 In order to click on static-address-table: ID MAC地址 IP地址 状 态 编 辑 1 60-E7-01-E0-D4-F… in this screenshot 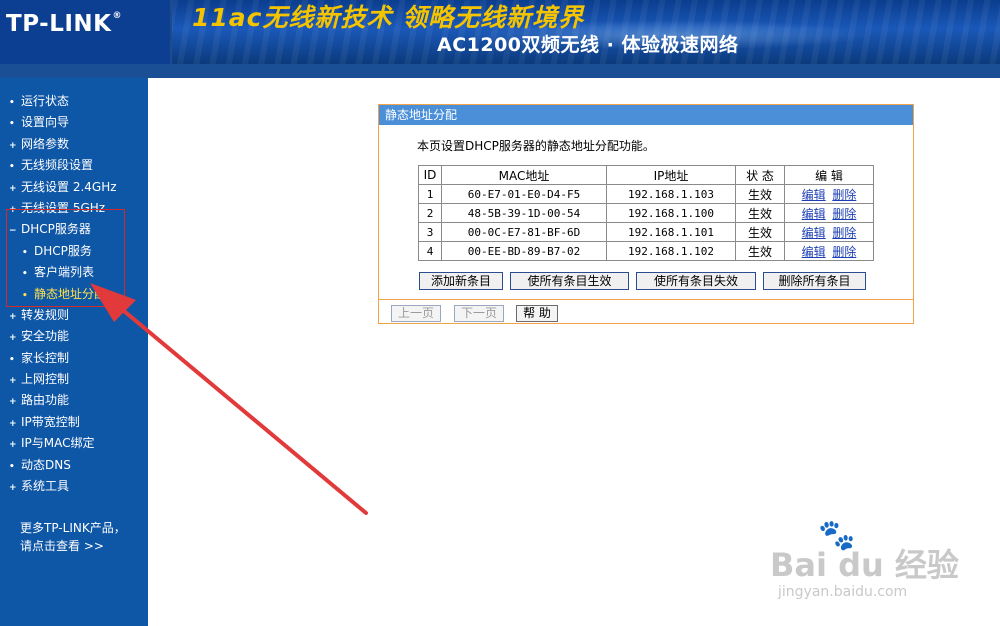, I will do `click(646, 213)`.